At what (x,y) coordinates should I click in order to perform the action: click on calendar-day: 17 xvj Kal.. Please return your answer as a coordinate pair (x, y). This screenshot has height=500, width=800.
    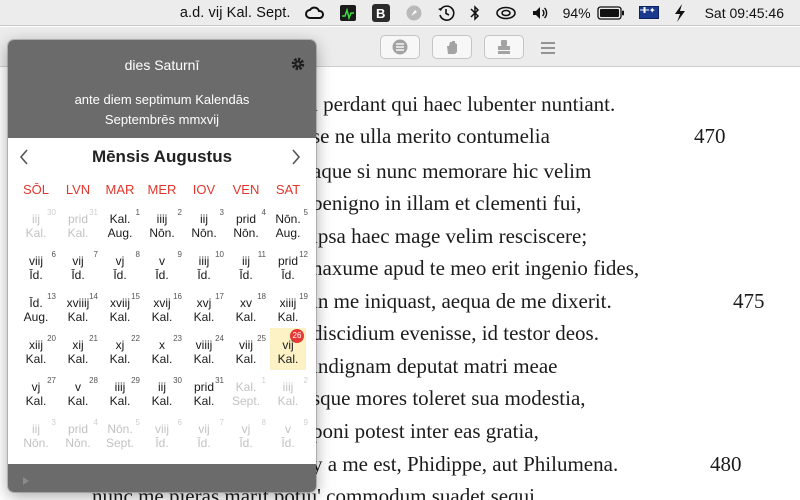
    Looking at the image, I should click on (205, 307).